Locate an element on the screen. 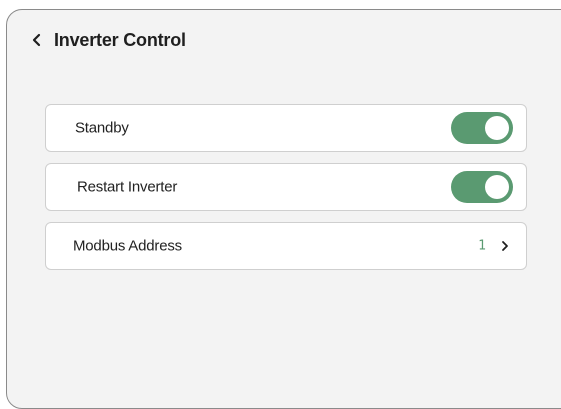 This screenshot has width=561, height=409. setting-label-restart-inverter: Restart Inverter is located at coordinates (127, 187).